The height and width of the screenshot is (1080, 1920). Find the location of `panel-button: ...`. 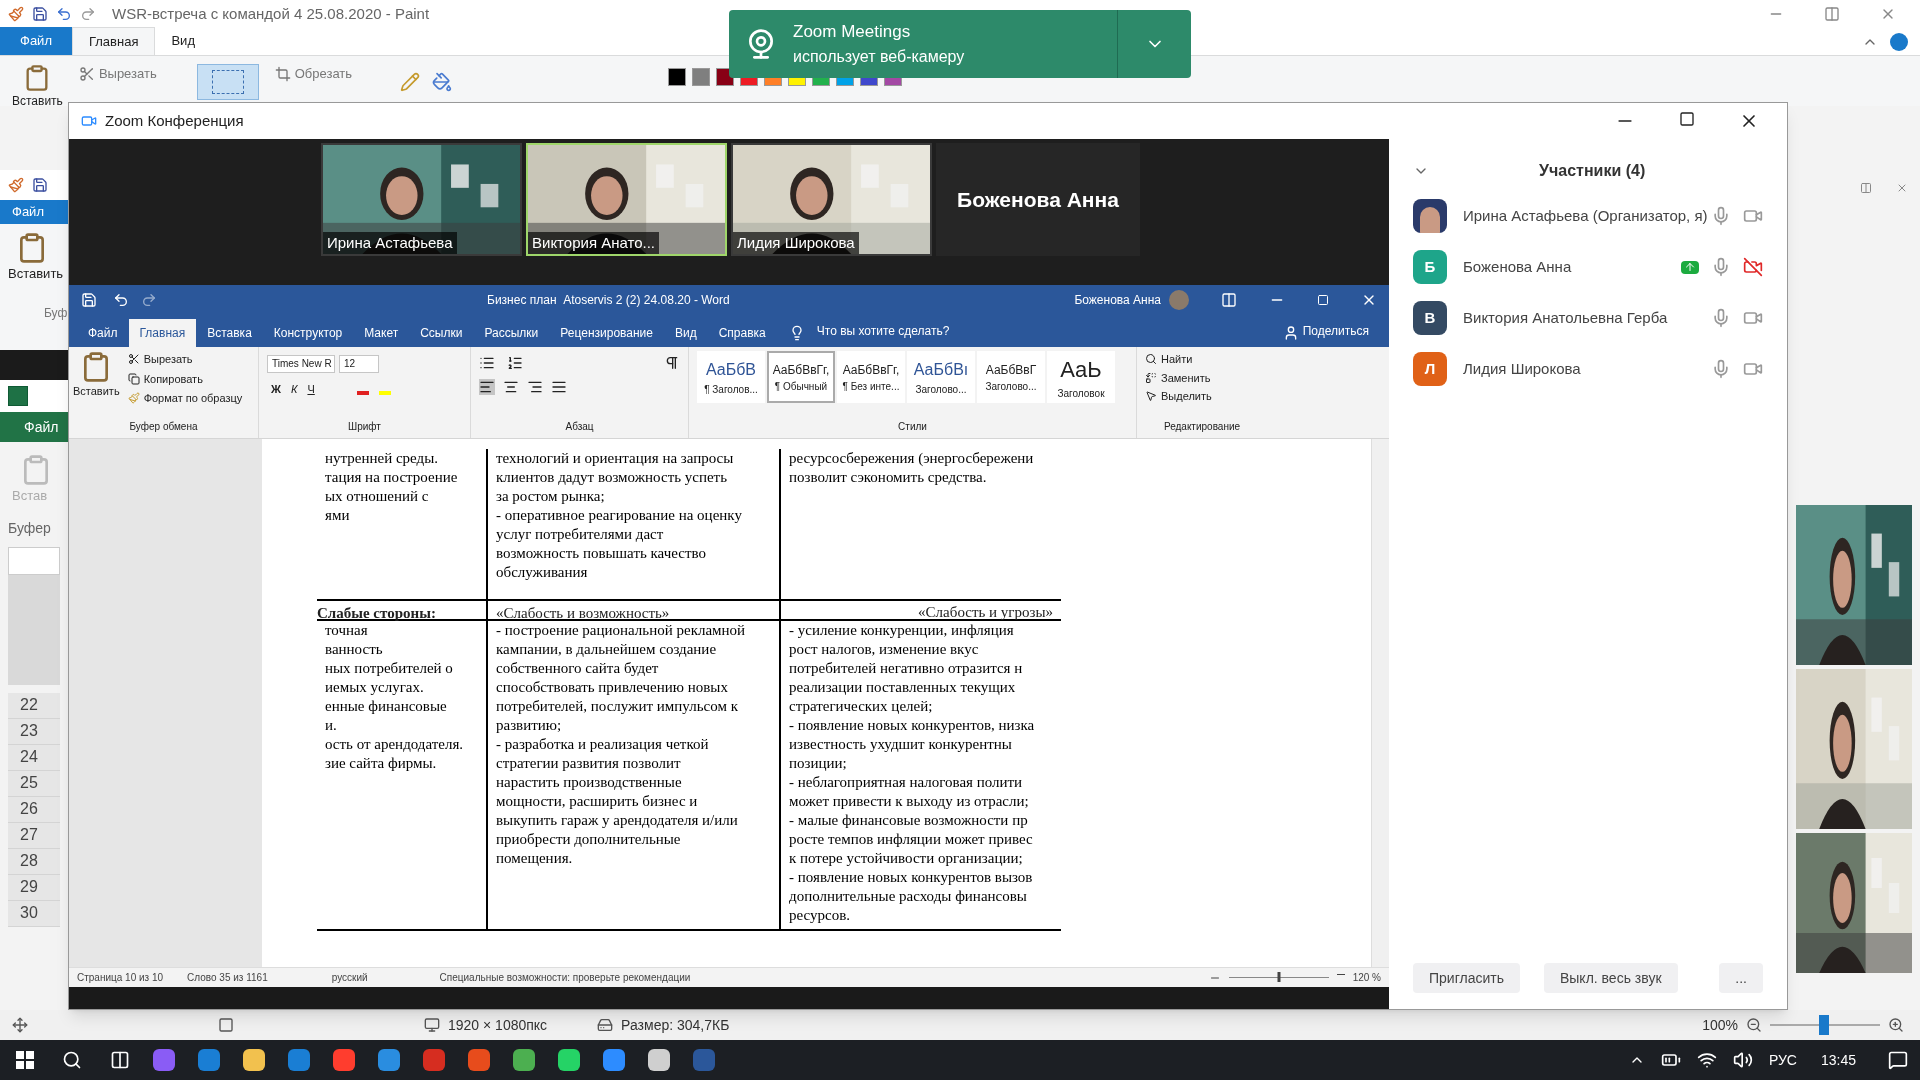

panel-button: ... is located at coordinates (1741, 978).